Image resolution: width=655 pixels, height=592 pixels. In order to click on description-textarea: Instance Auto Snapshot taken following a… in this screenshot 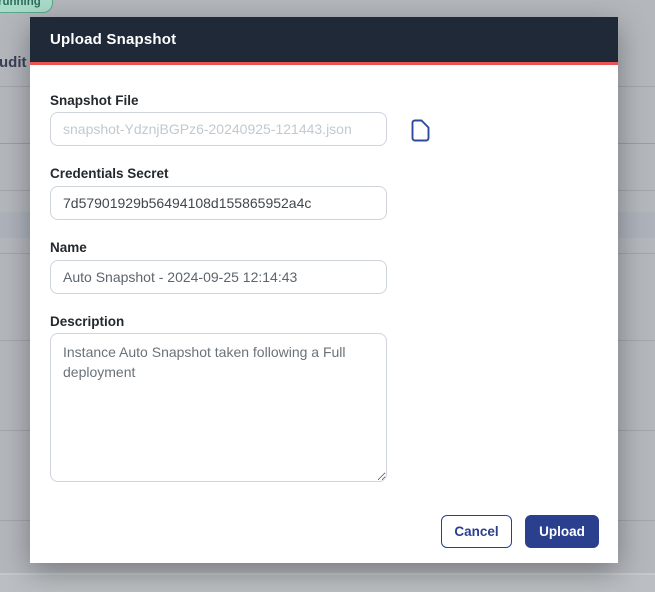, I will do `click(218, 407)`.